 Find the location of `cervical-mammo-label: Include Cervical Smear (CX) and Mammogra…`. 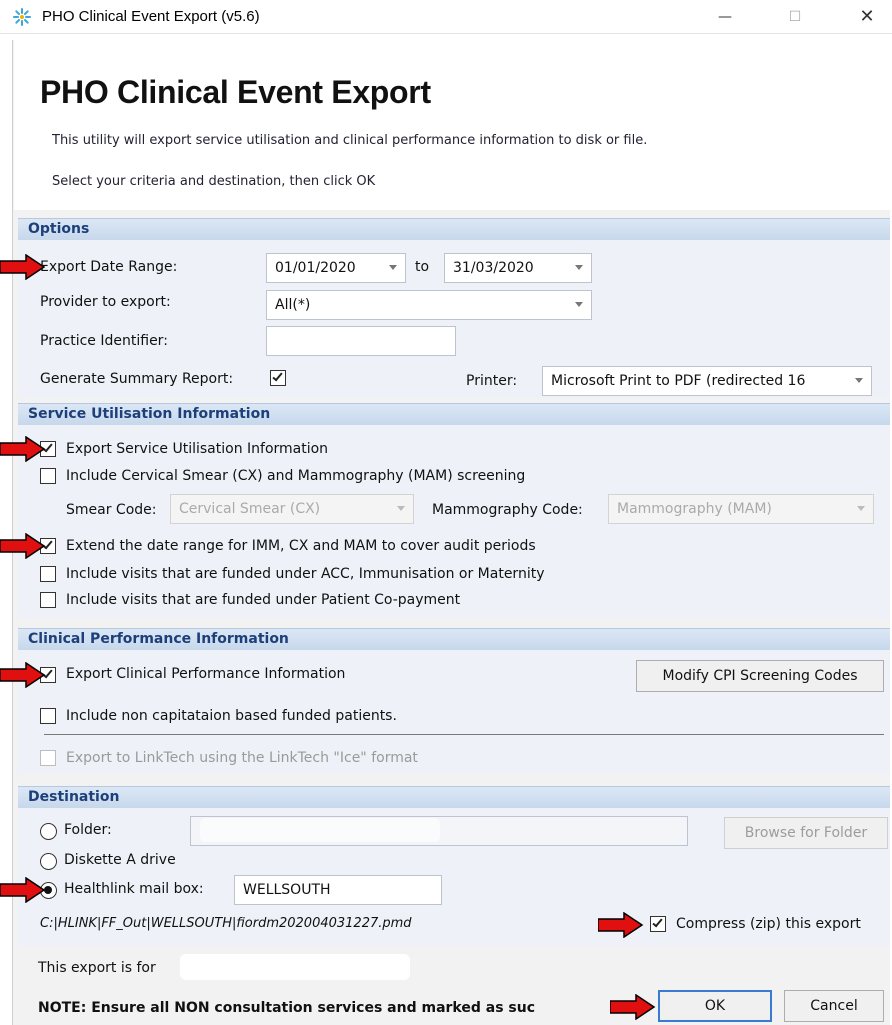

cervical-mammo-label: Include Cervical Smear (CX) and Mammogra… is located at coordinates (296, 476).